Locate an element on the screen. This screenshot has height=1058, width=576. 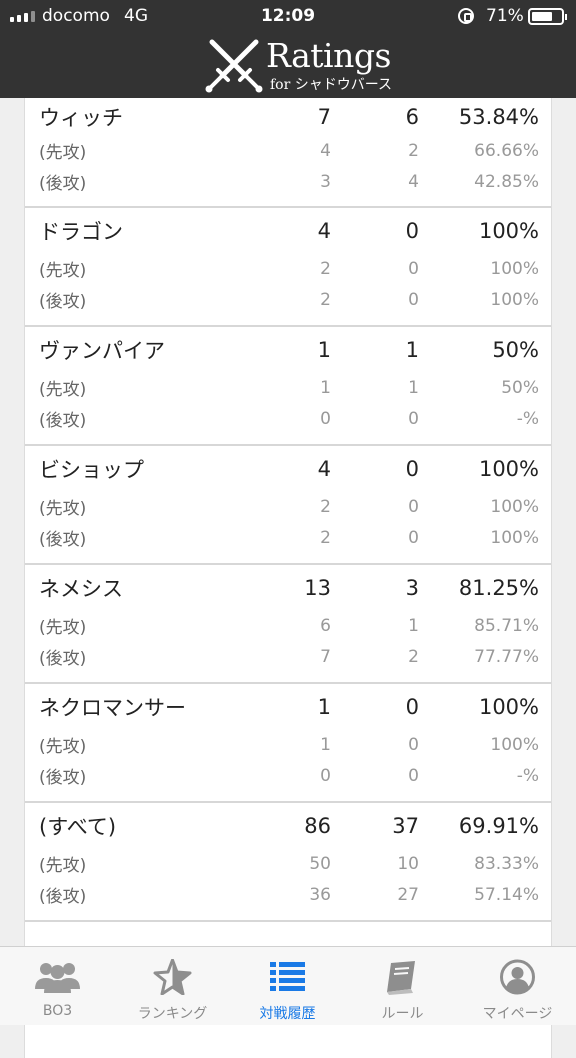
win-rate-value: 69.91% is located at coordinates (498, 825).